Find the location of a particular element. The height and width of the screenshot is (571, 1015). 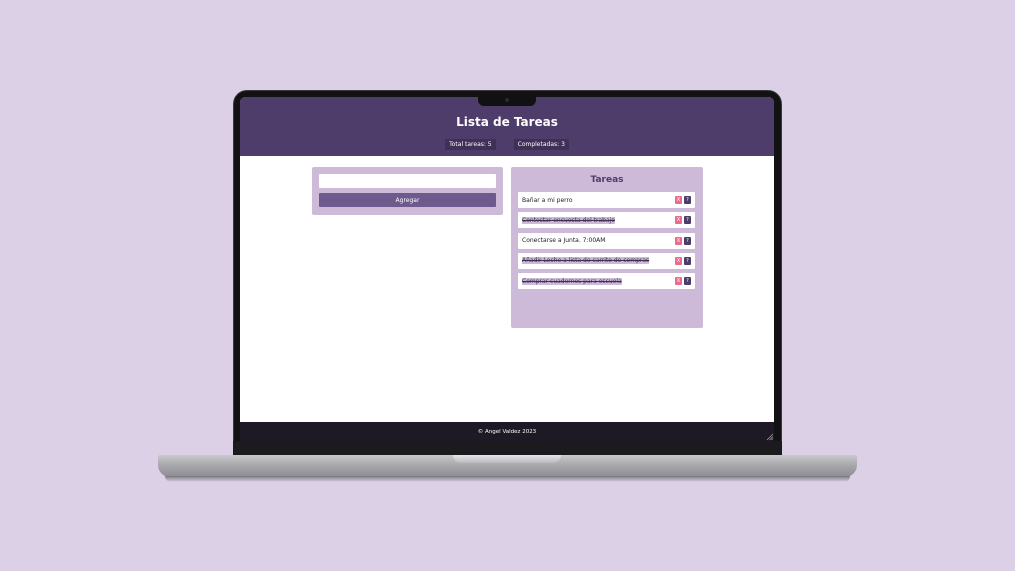

page-title: Lista de Tareas is located at coordinates (507, 122).